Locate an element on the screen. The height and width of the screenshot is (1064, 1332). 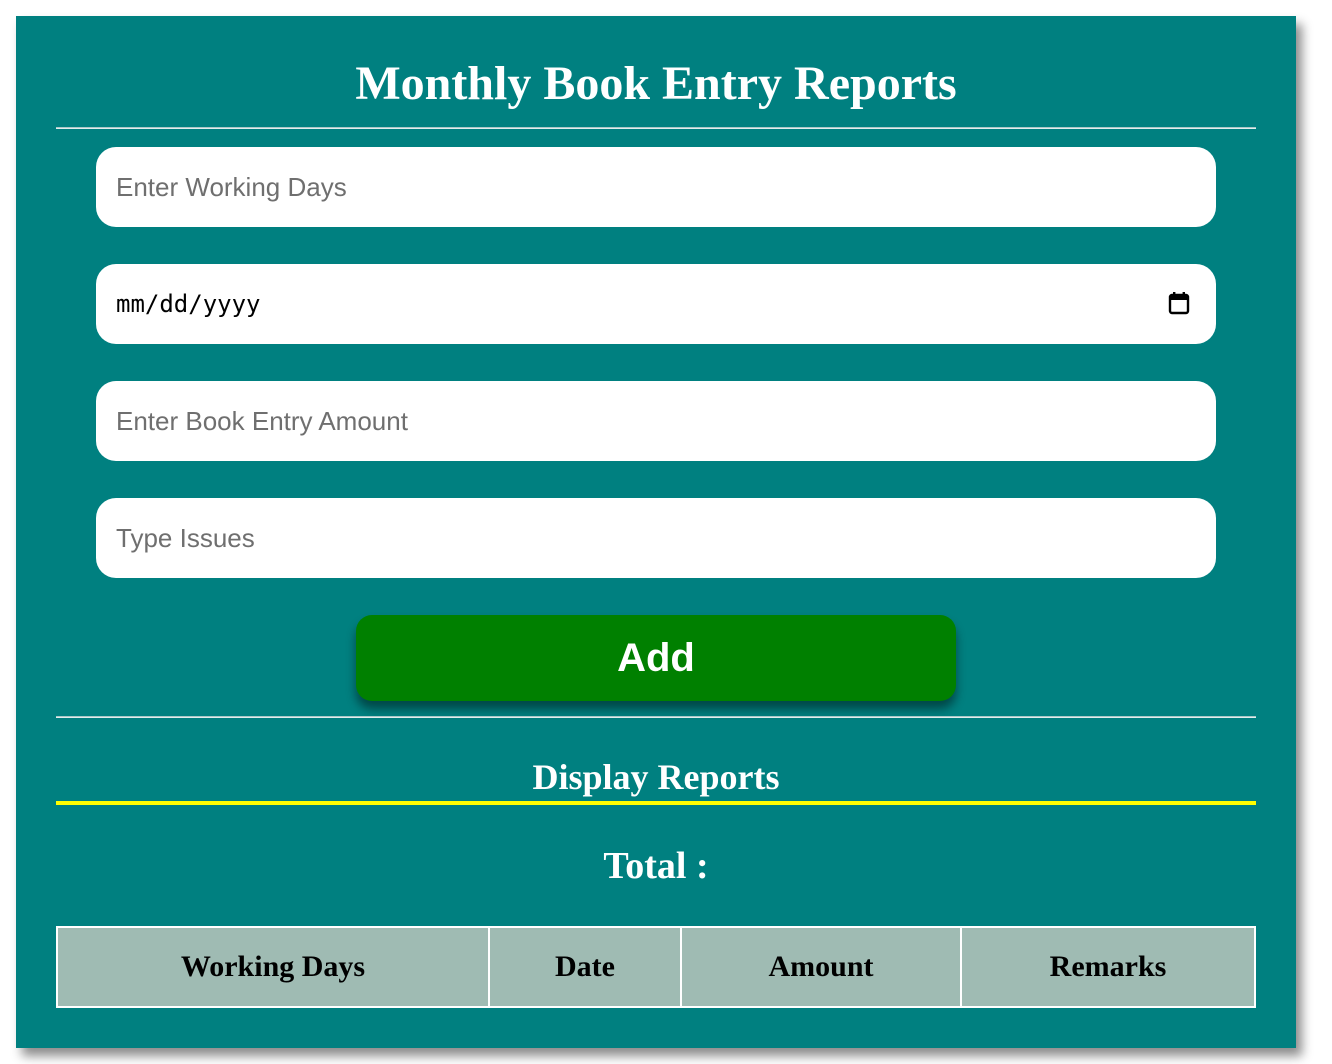
title-divider is located at coordinates (656, 128).